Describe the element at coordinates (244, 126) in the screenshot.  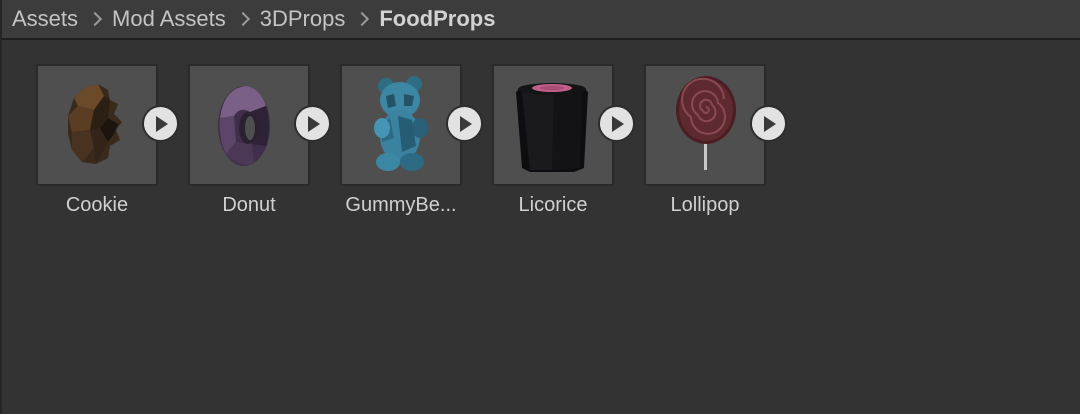
I see `donut-icon` at that location.